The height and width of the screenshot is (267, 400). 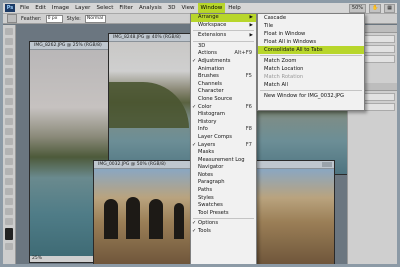 I want to click on submenu-item-match-location: Match Location, so click(x=311, y=69).